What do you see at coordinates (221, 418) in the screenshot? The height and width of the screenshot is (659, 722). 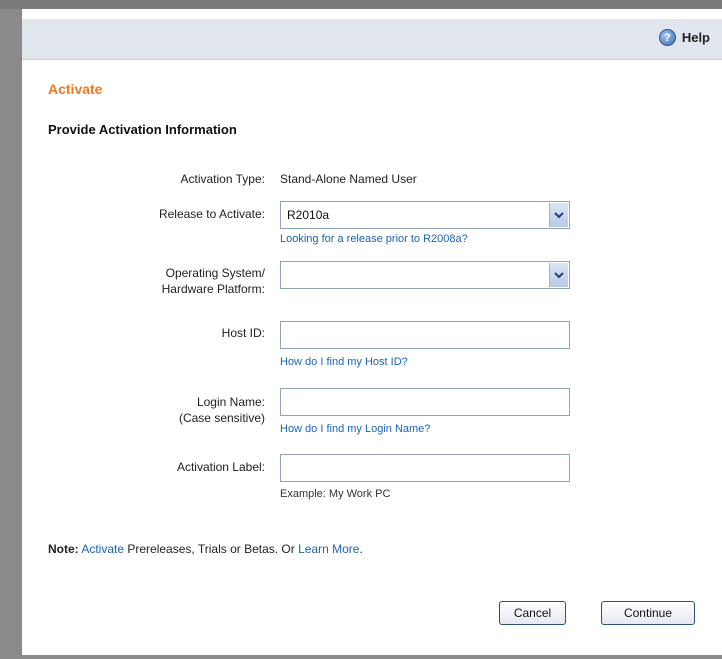 I see `login-label-line2: (Case sensitive)` at bounding box center [221, 418].